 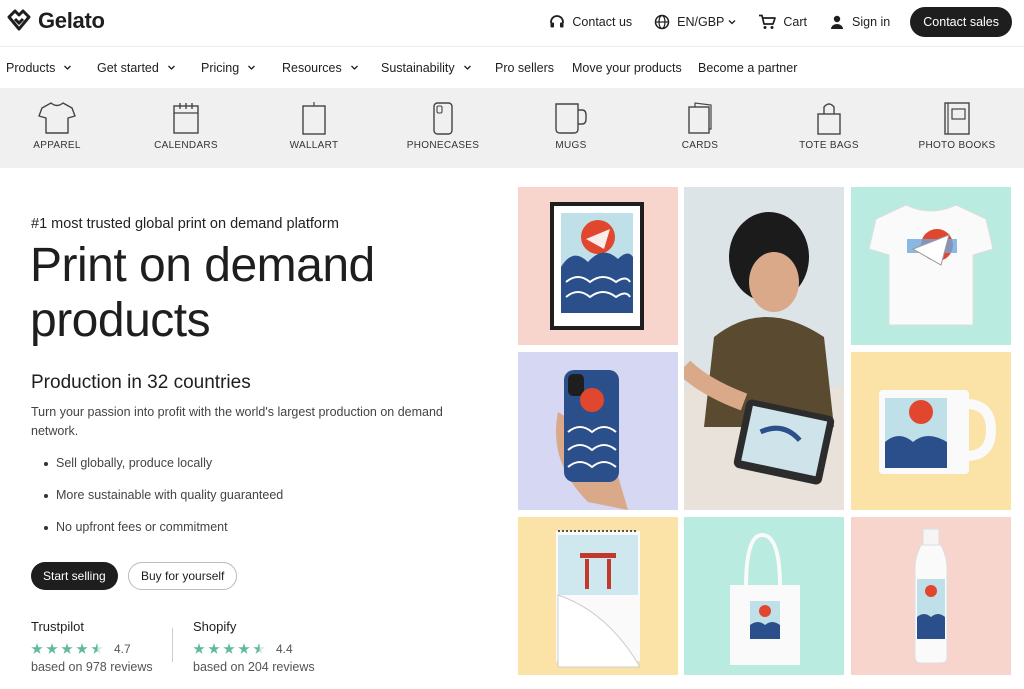 I want to click on category-wallart: WALLART, so click(x=314, y=128).